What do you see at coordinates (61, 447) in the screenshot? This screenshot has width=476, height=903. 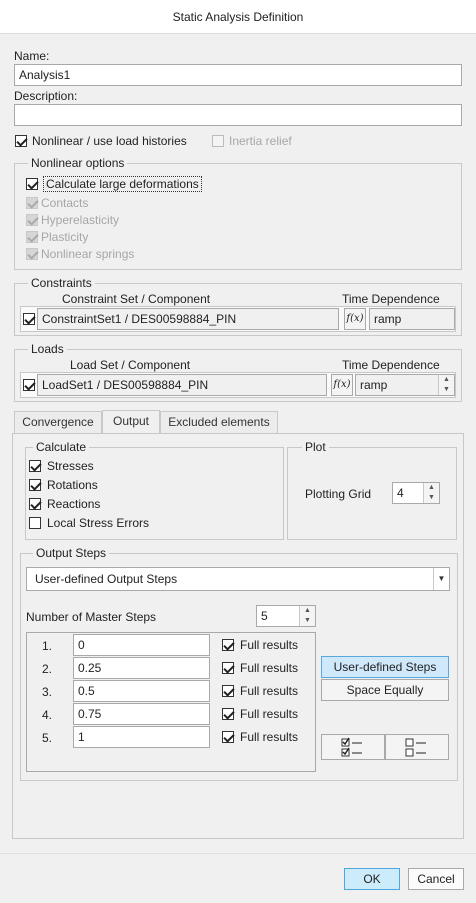 I see `calculate-title: Calculate` at bounding box center [61, 447].